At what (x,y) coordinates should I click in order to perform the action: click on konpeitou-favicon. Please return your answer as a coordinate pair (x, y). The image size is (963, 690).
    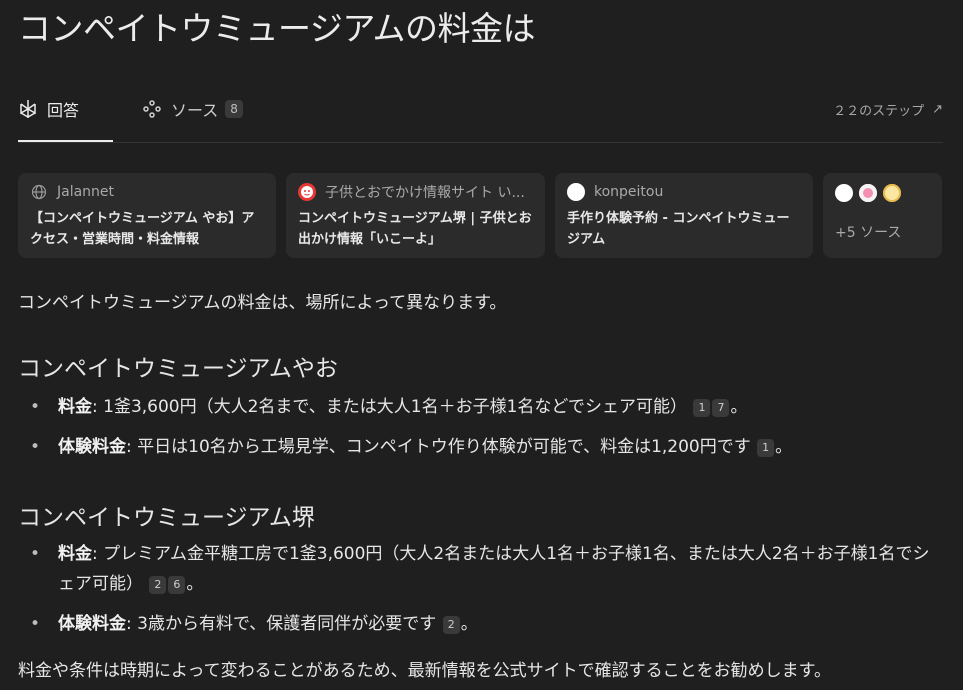
    Looking at the image, I should click on (576, 192).